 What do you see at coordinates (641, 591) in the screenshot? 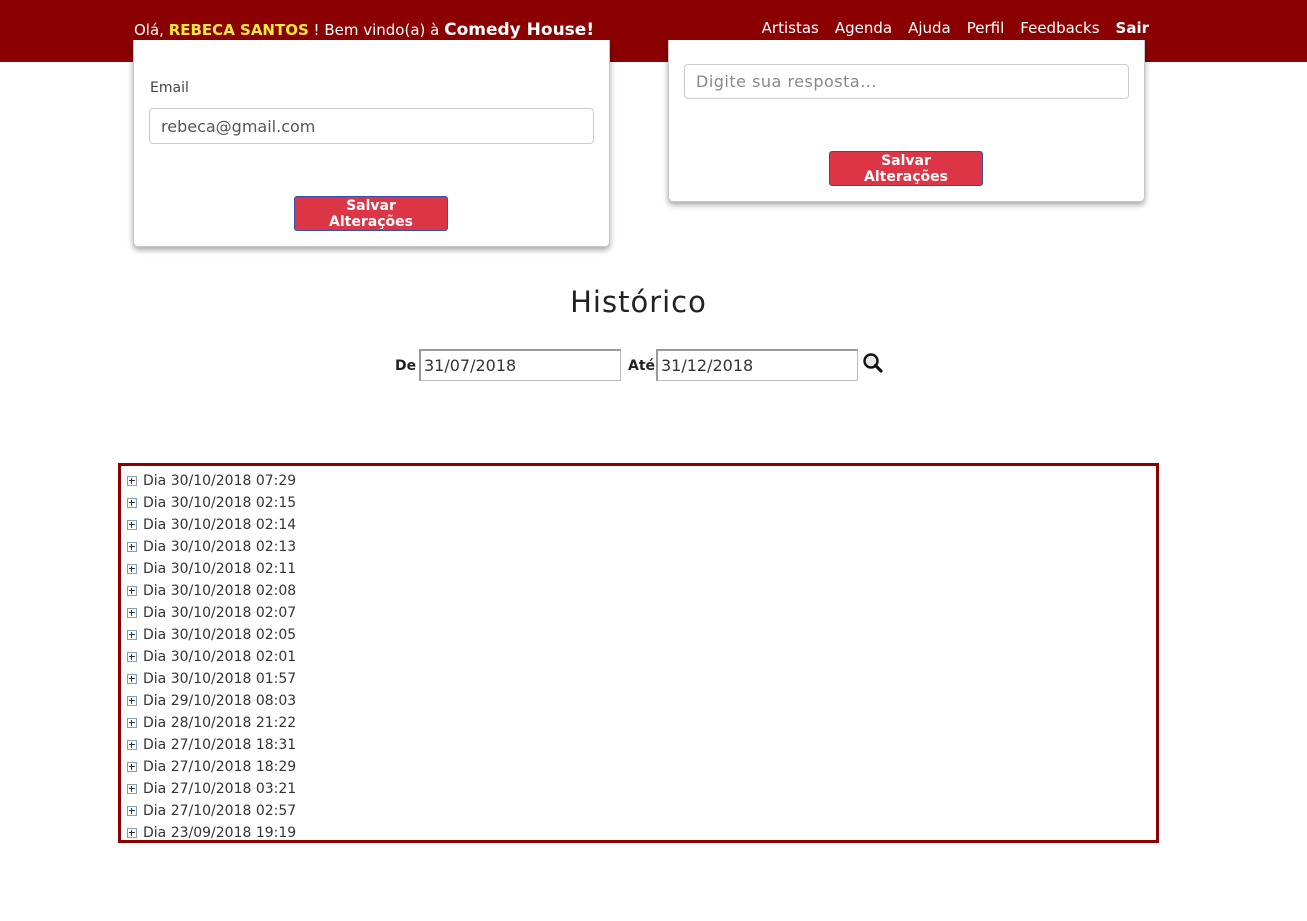
I see `history-item: Dia 30/10/2018 02:08` at bounding box center [641, 591].